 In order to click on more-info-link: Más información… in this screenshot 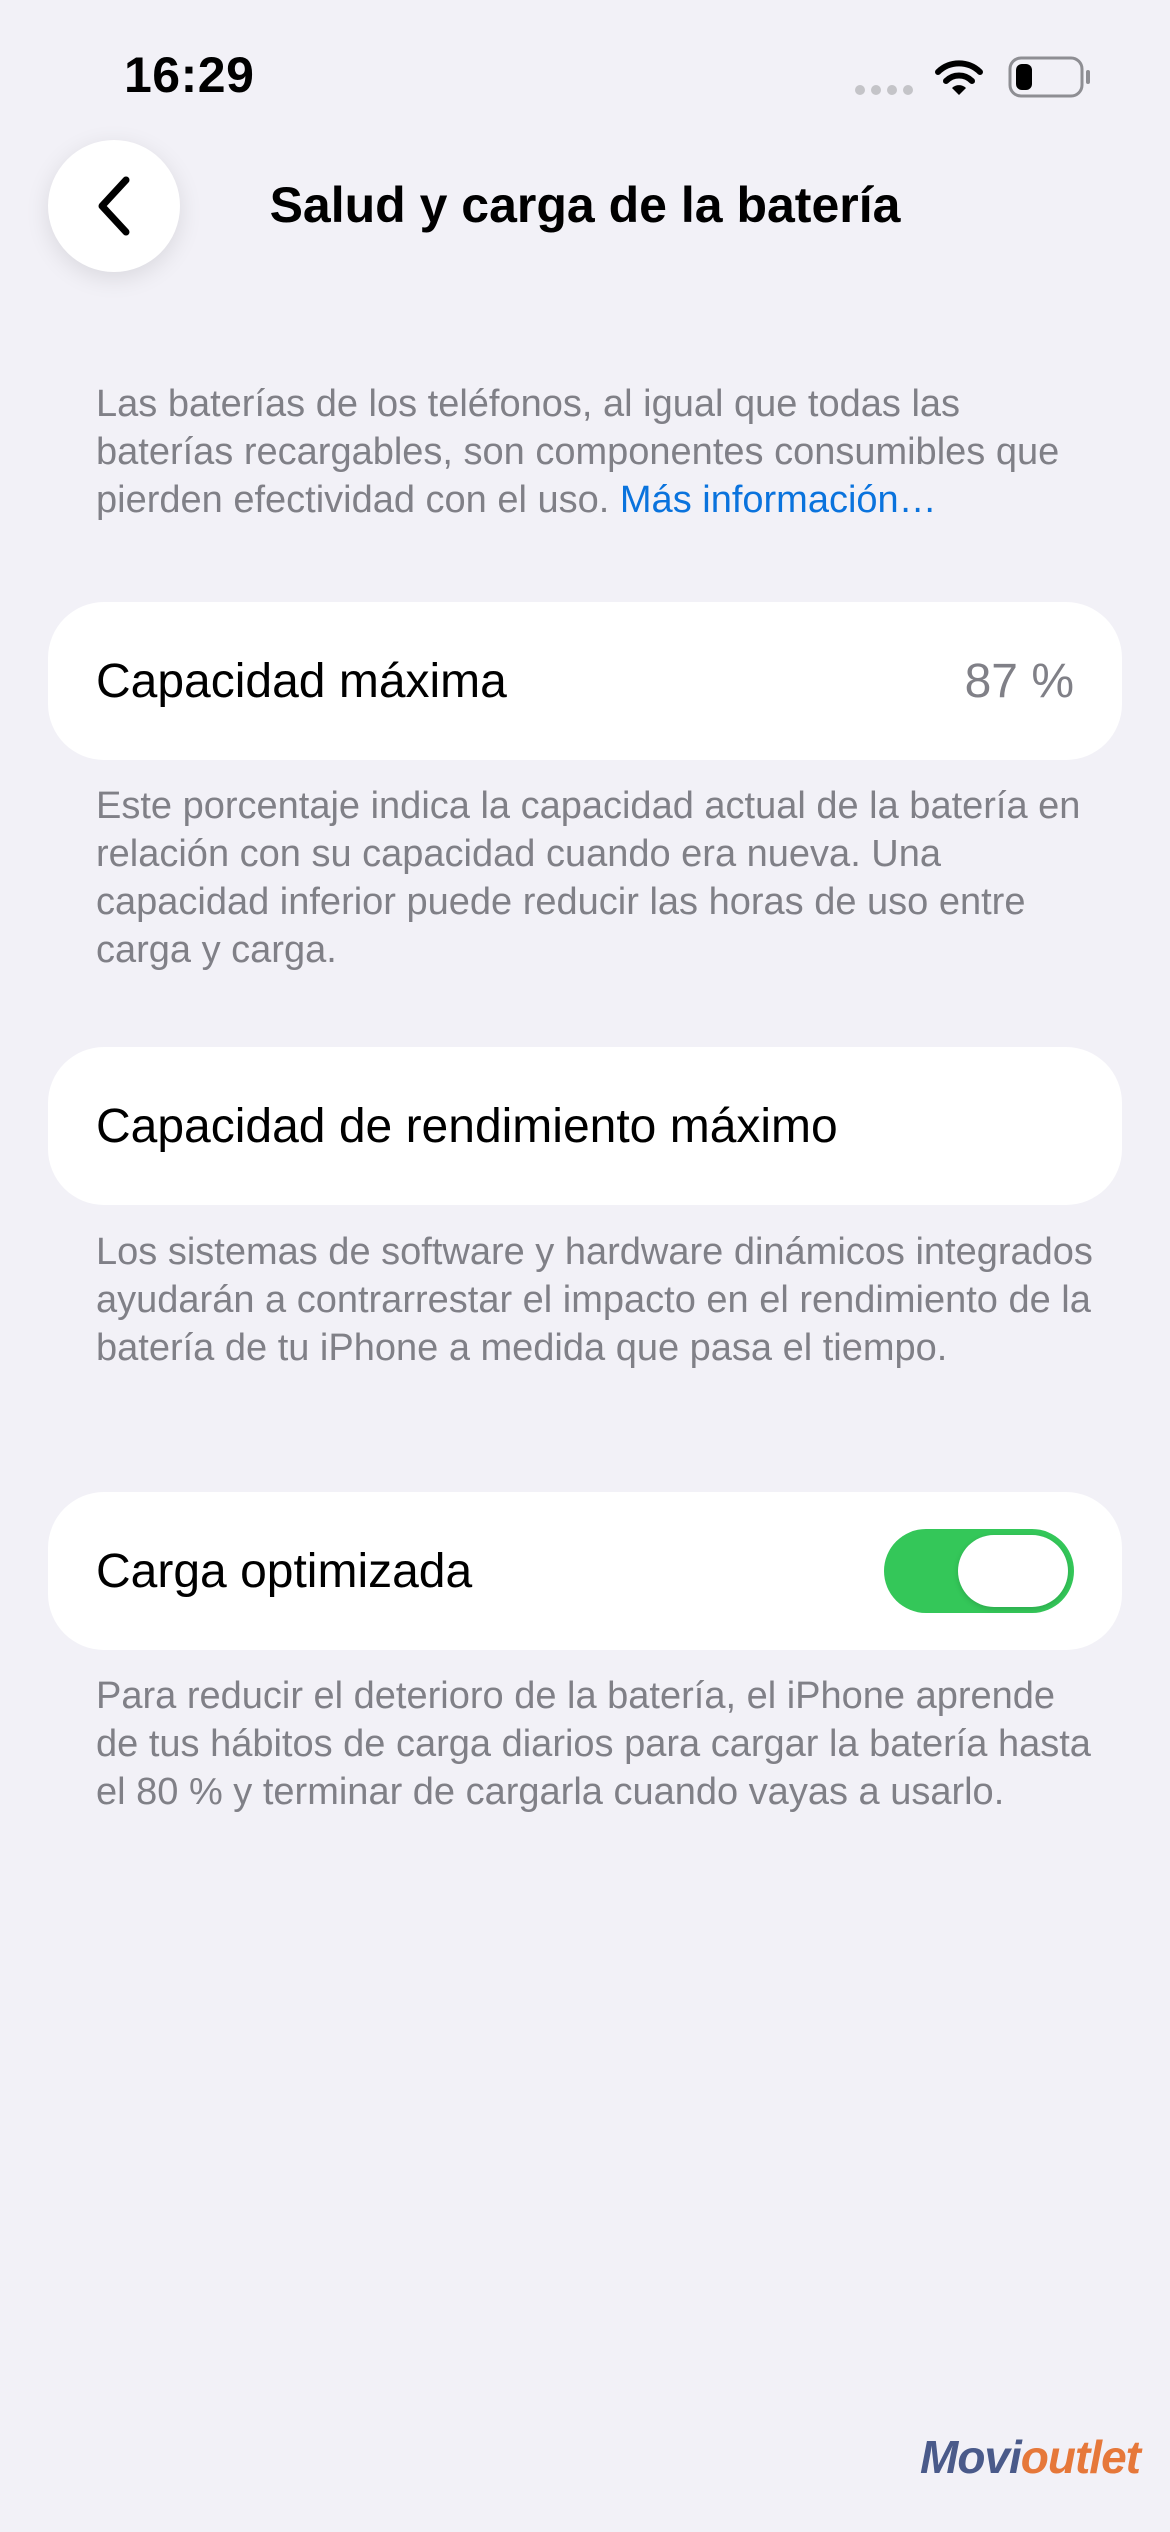, I will do `click(778, 500)`.